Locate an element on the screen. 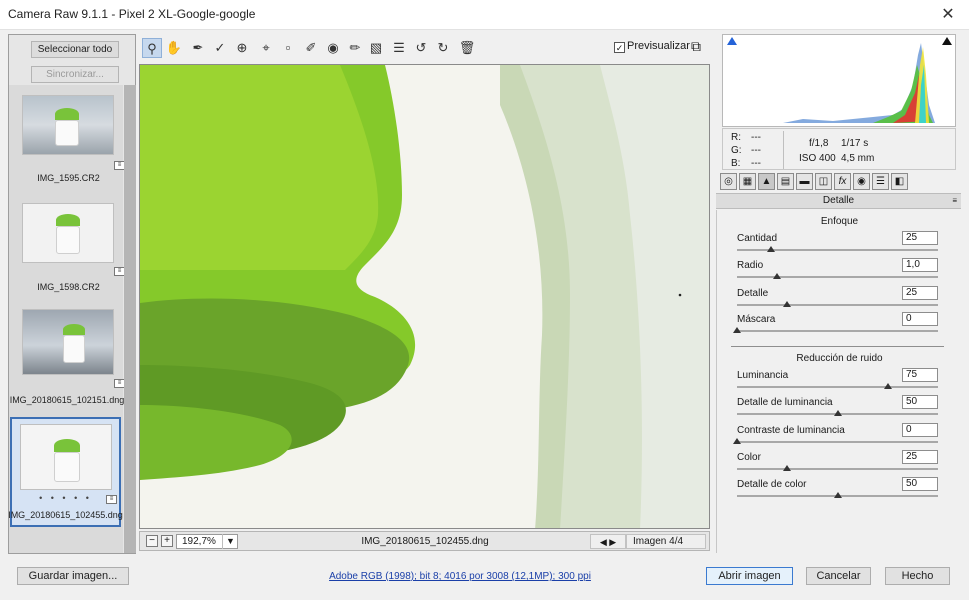 This screenshot has height=600, width=969. filmstrip-item: ≡ IMG_1595.CR2 is located at coordinates (68, 137).